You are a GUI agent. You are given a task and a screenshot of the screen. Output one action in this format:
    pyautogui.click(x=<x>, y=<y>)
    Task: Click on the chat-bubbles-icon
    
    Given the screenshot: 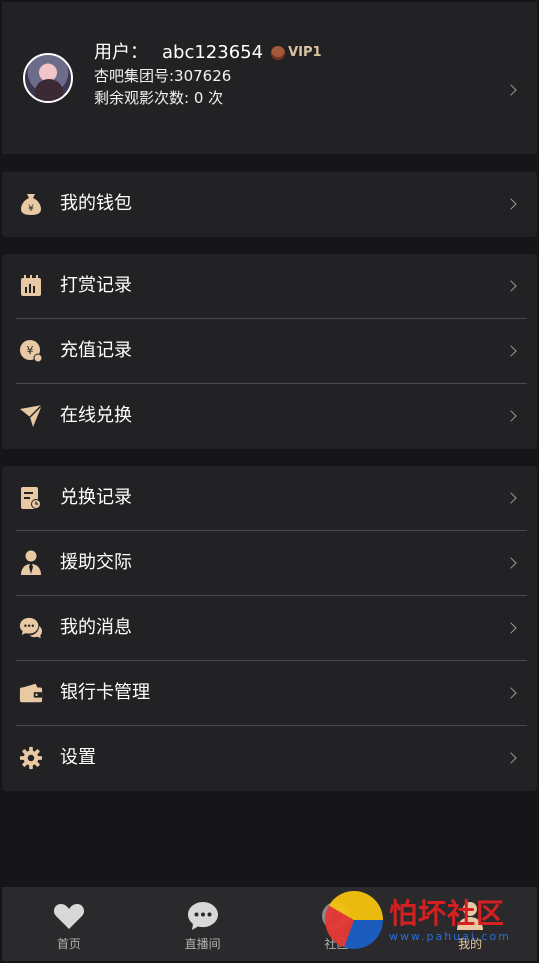 What is the action you would take?
    pyautogui.click(x=31, y=628)
    